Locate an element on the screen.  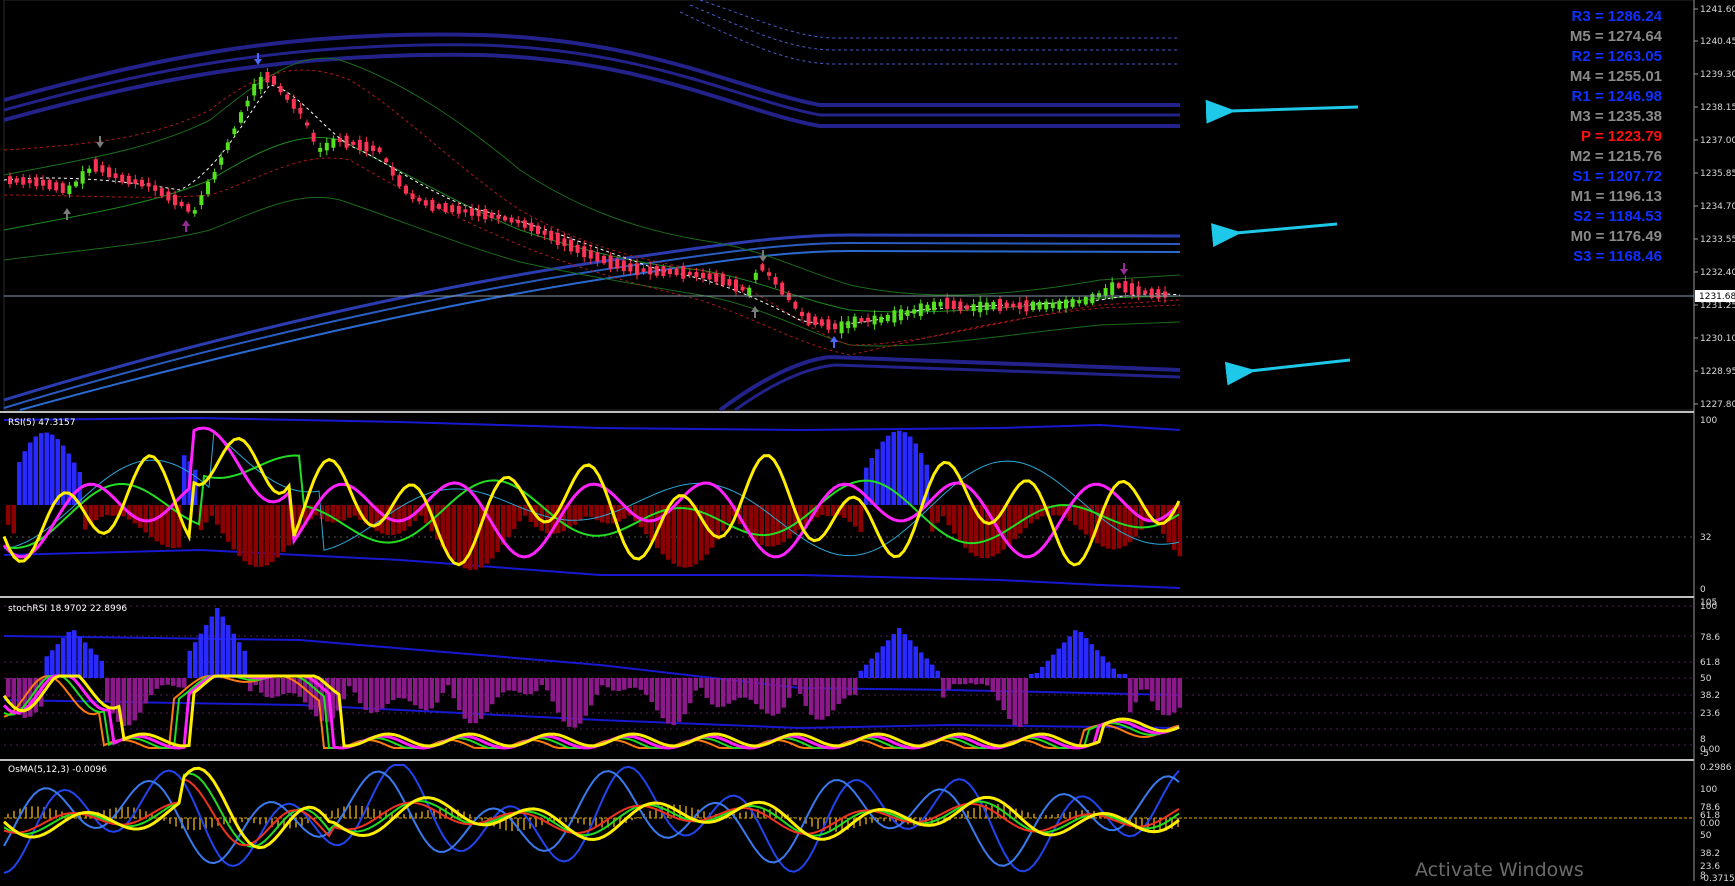
price-axis-label: 1241.60 is located at coordinates (1717, 10).